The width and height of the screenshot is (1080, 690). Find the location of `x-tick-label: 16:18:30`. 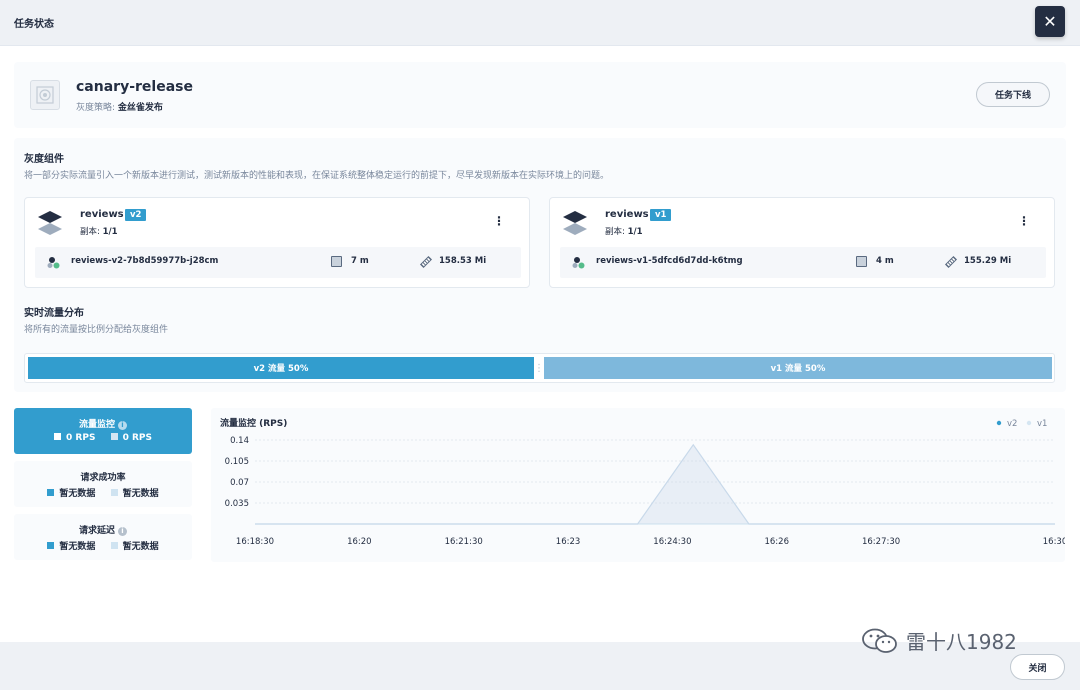

x-tick-label: 16:18:30 is located at coordinates (255, 542).